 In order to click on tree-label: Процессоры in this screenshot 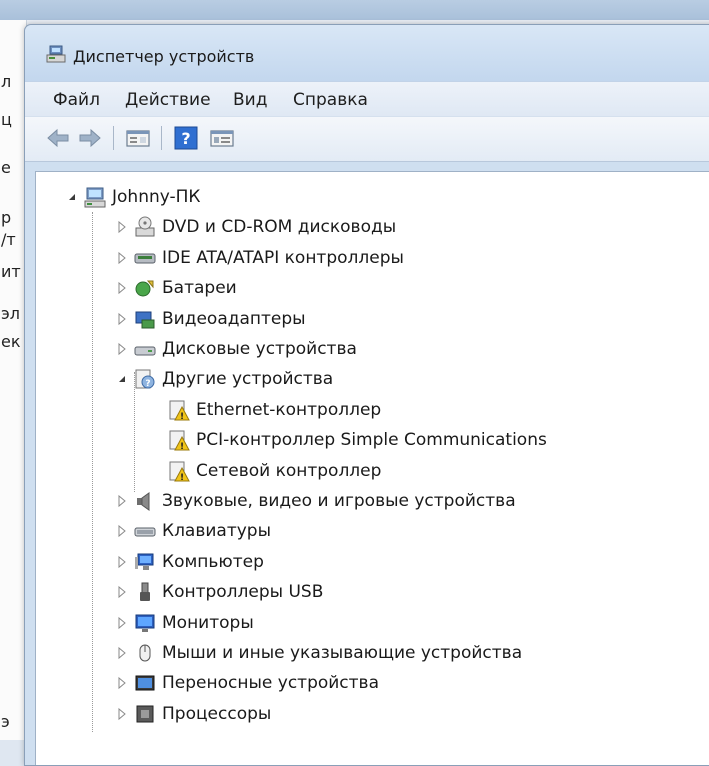, I will do `click(217, 713)`.